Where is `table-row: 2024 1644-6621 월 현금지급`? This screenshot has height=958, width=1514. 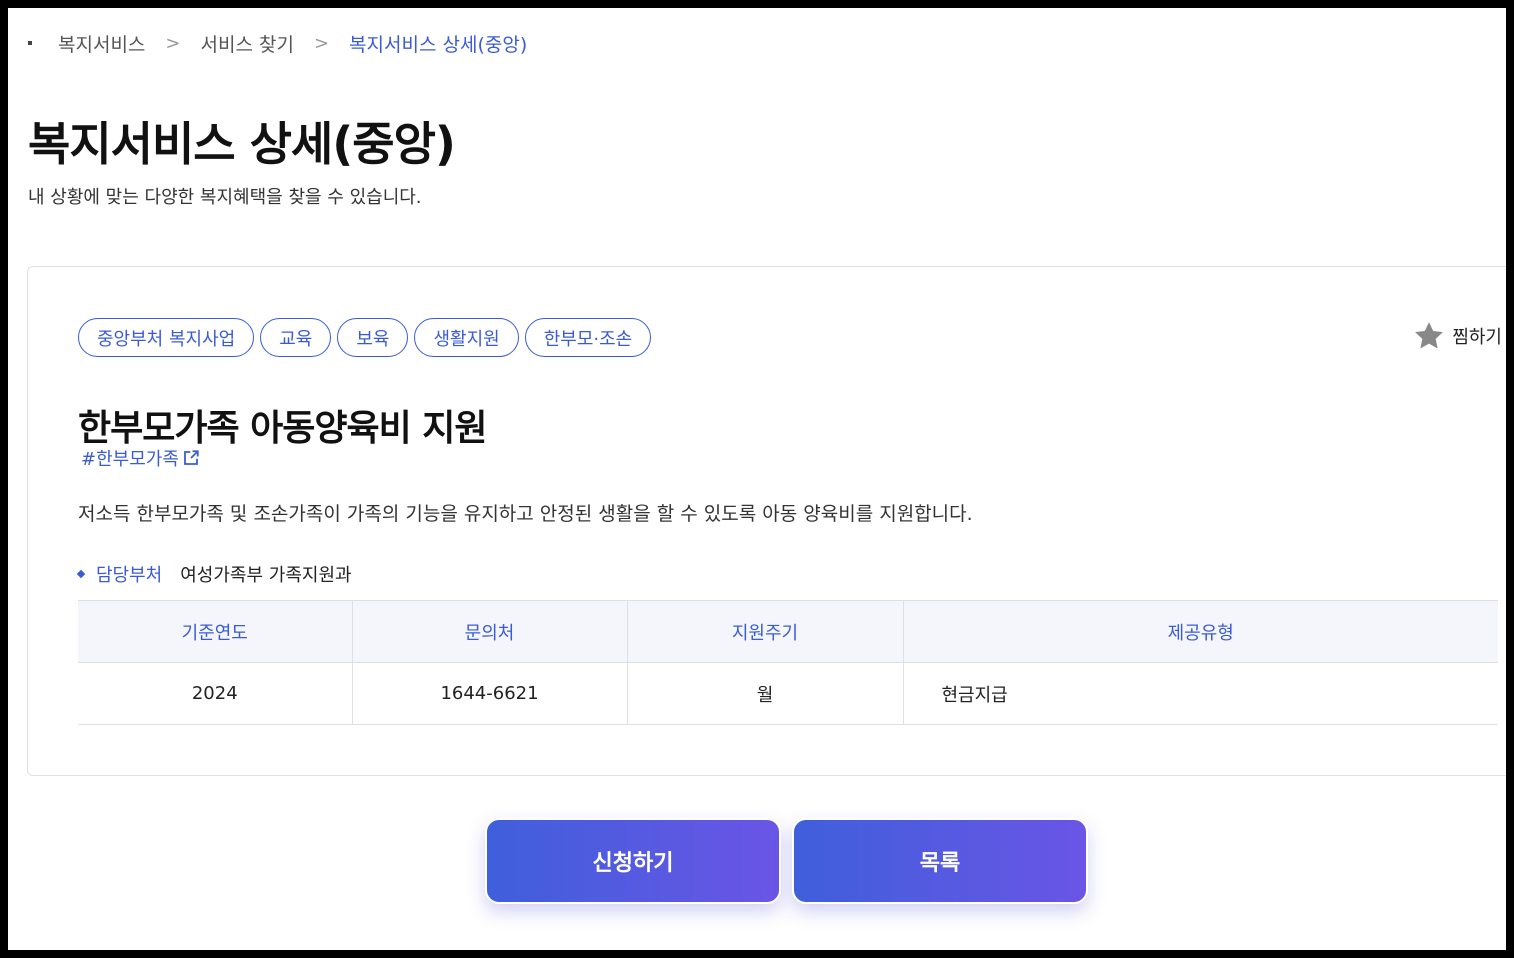 table-row: 2024 1644-6621 월 현금지급 is located at coordinates (788, 693).